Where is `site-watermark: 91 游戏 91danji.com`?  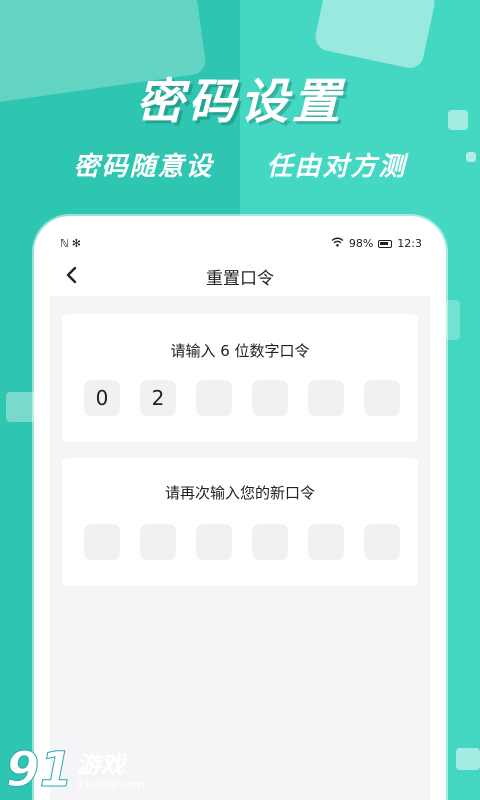 site-watermark: 91 游戏 91danji.com is located at coordinates (75, 770).